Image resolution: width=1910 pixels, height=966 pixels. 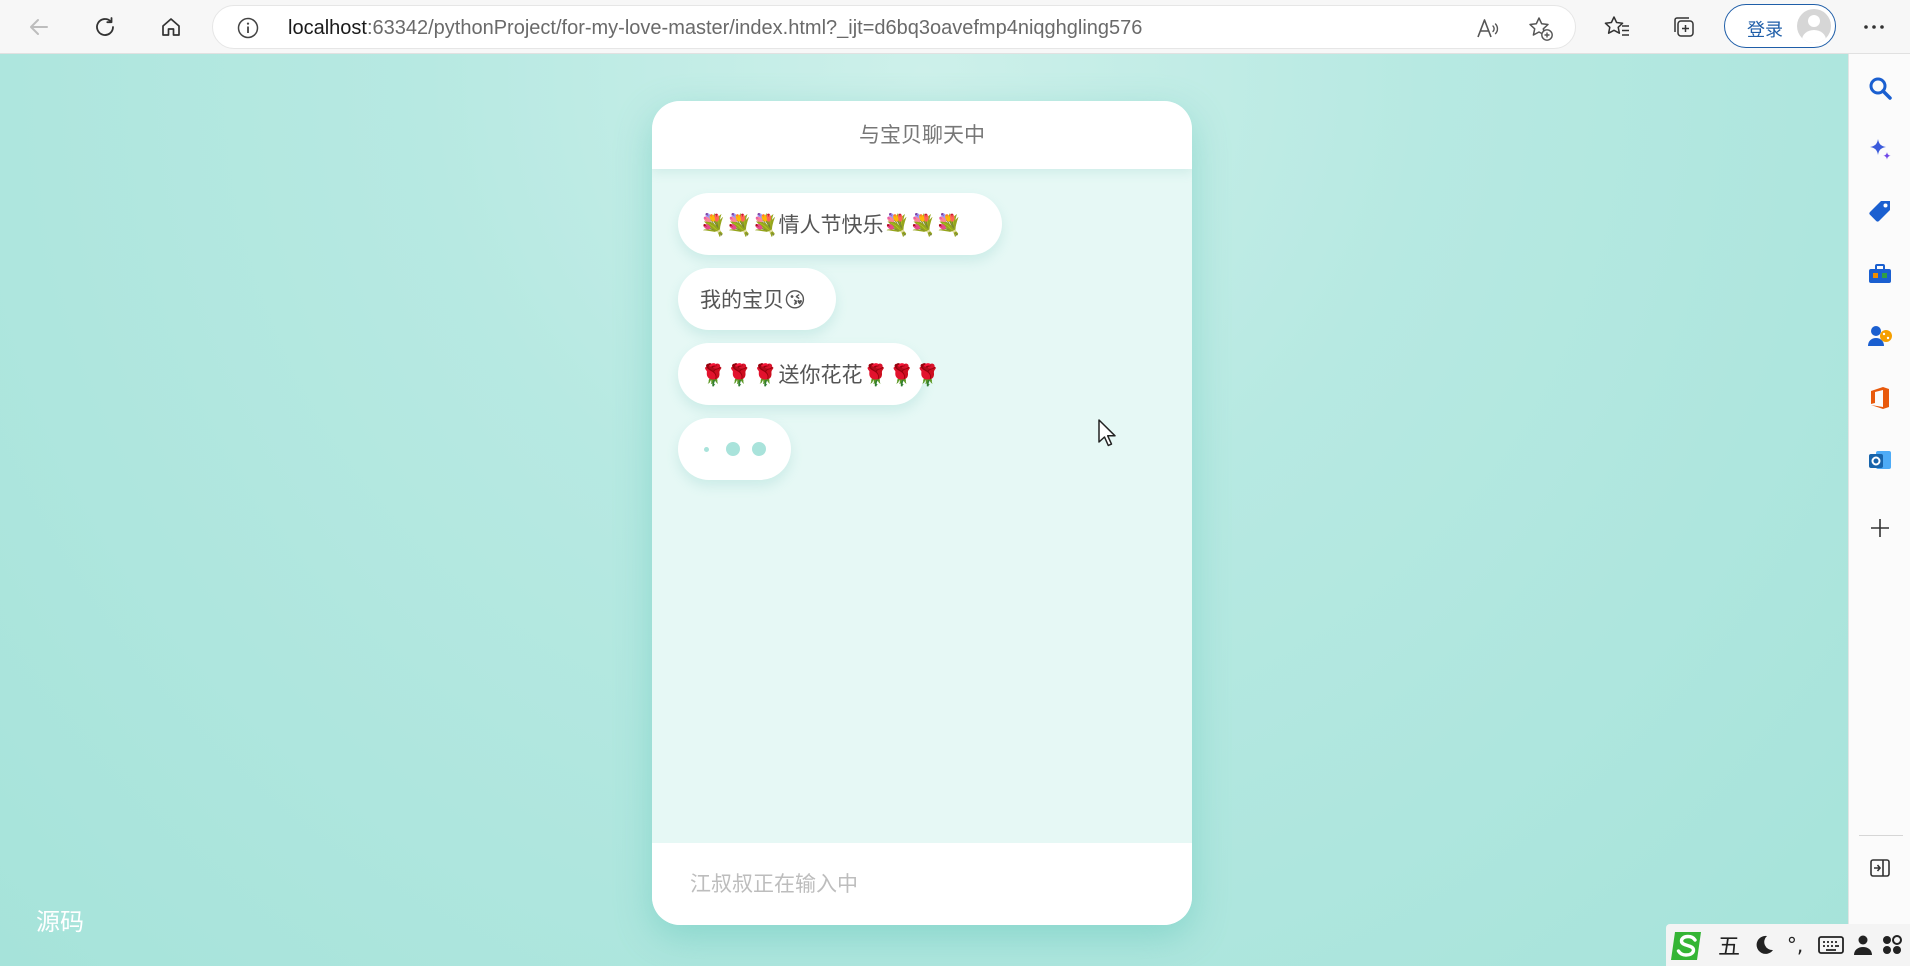 I want to click on more-menu-button, so click(x=1874, y=27).